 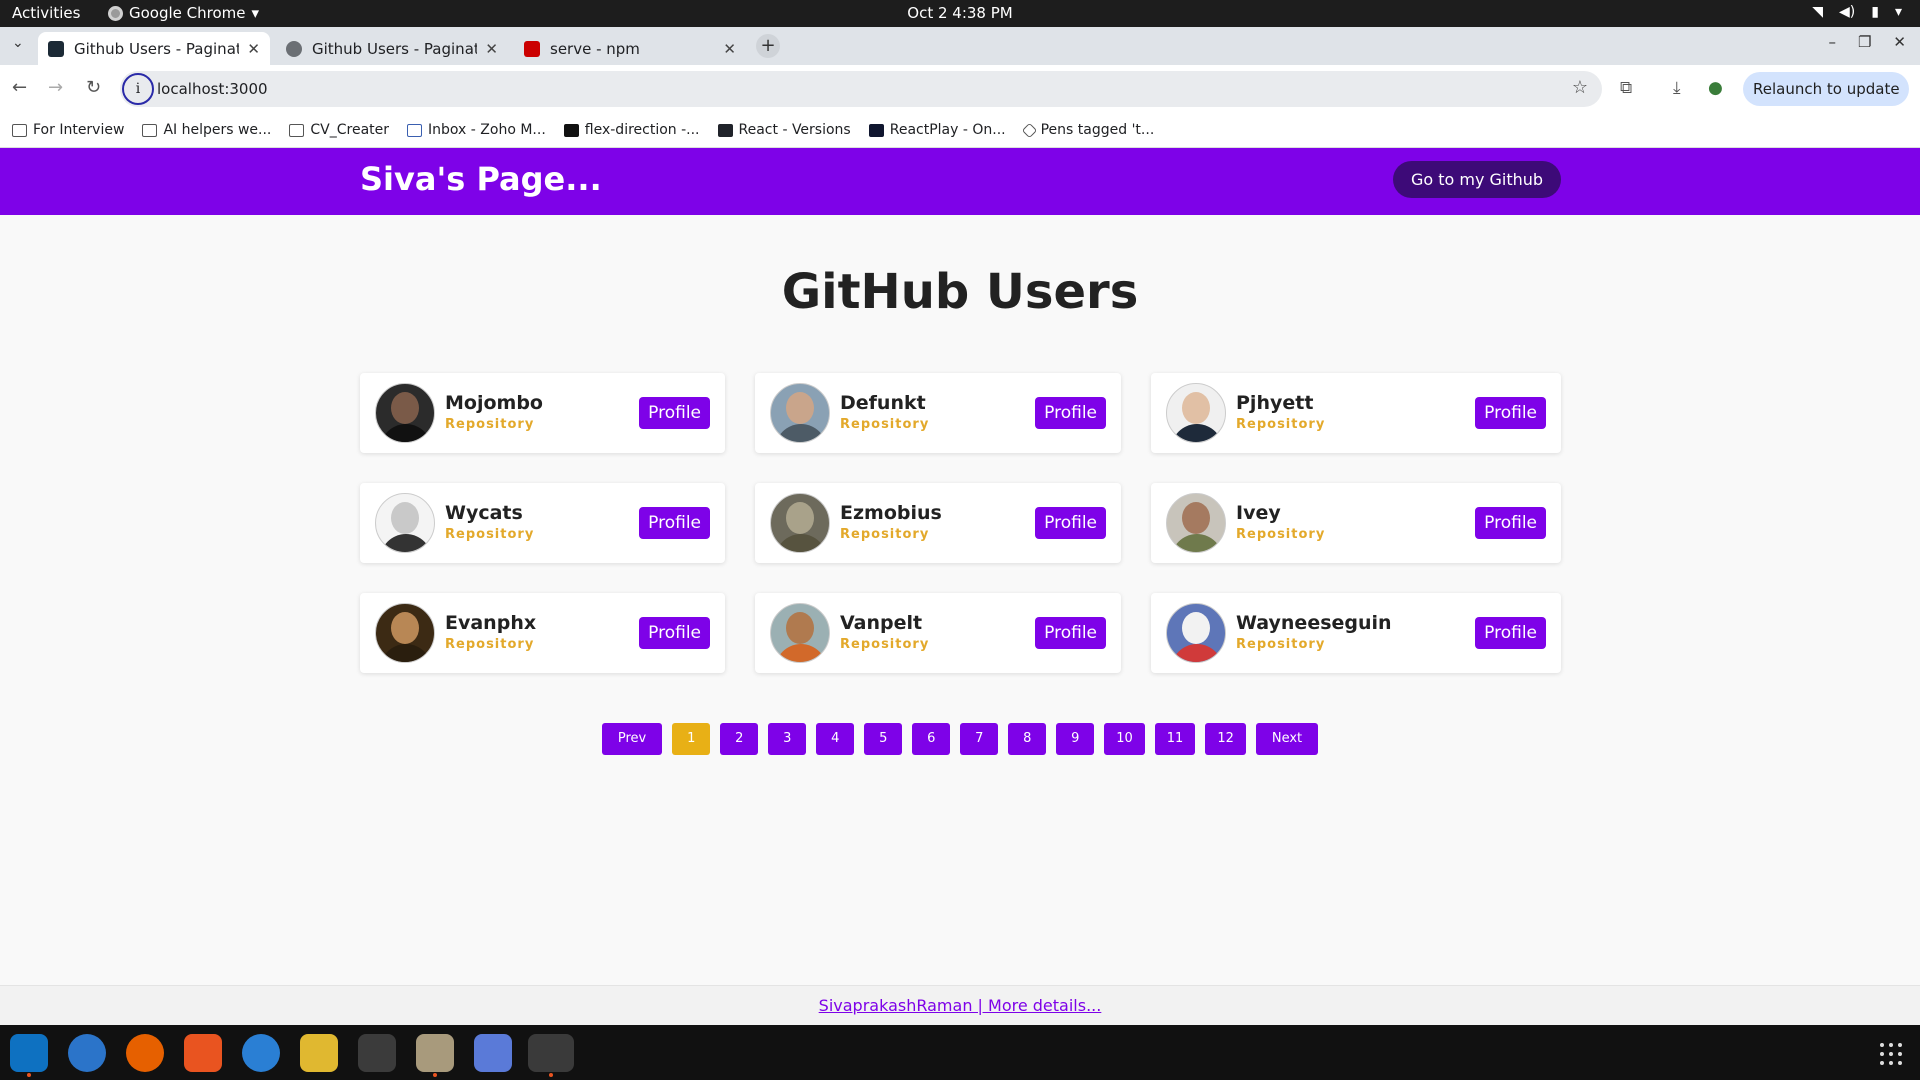 I want to click on clock: Oct 2 4:38 PM, so click(x=960, y=13).